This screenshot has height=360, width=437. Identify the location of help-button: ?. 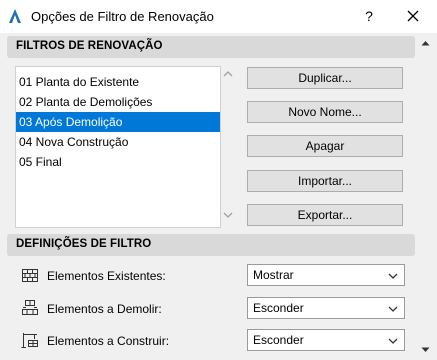
(369, 16).